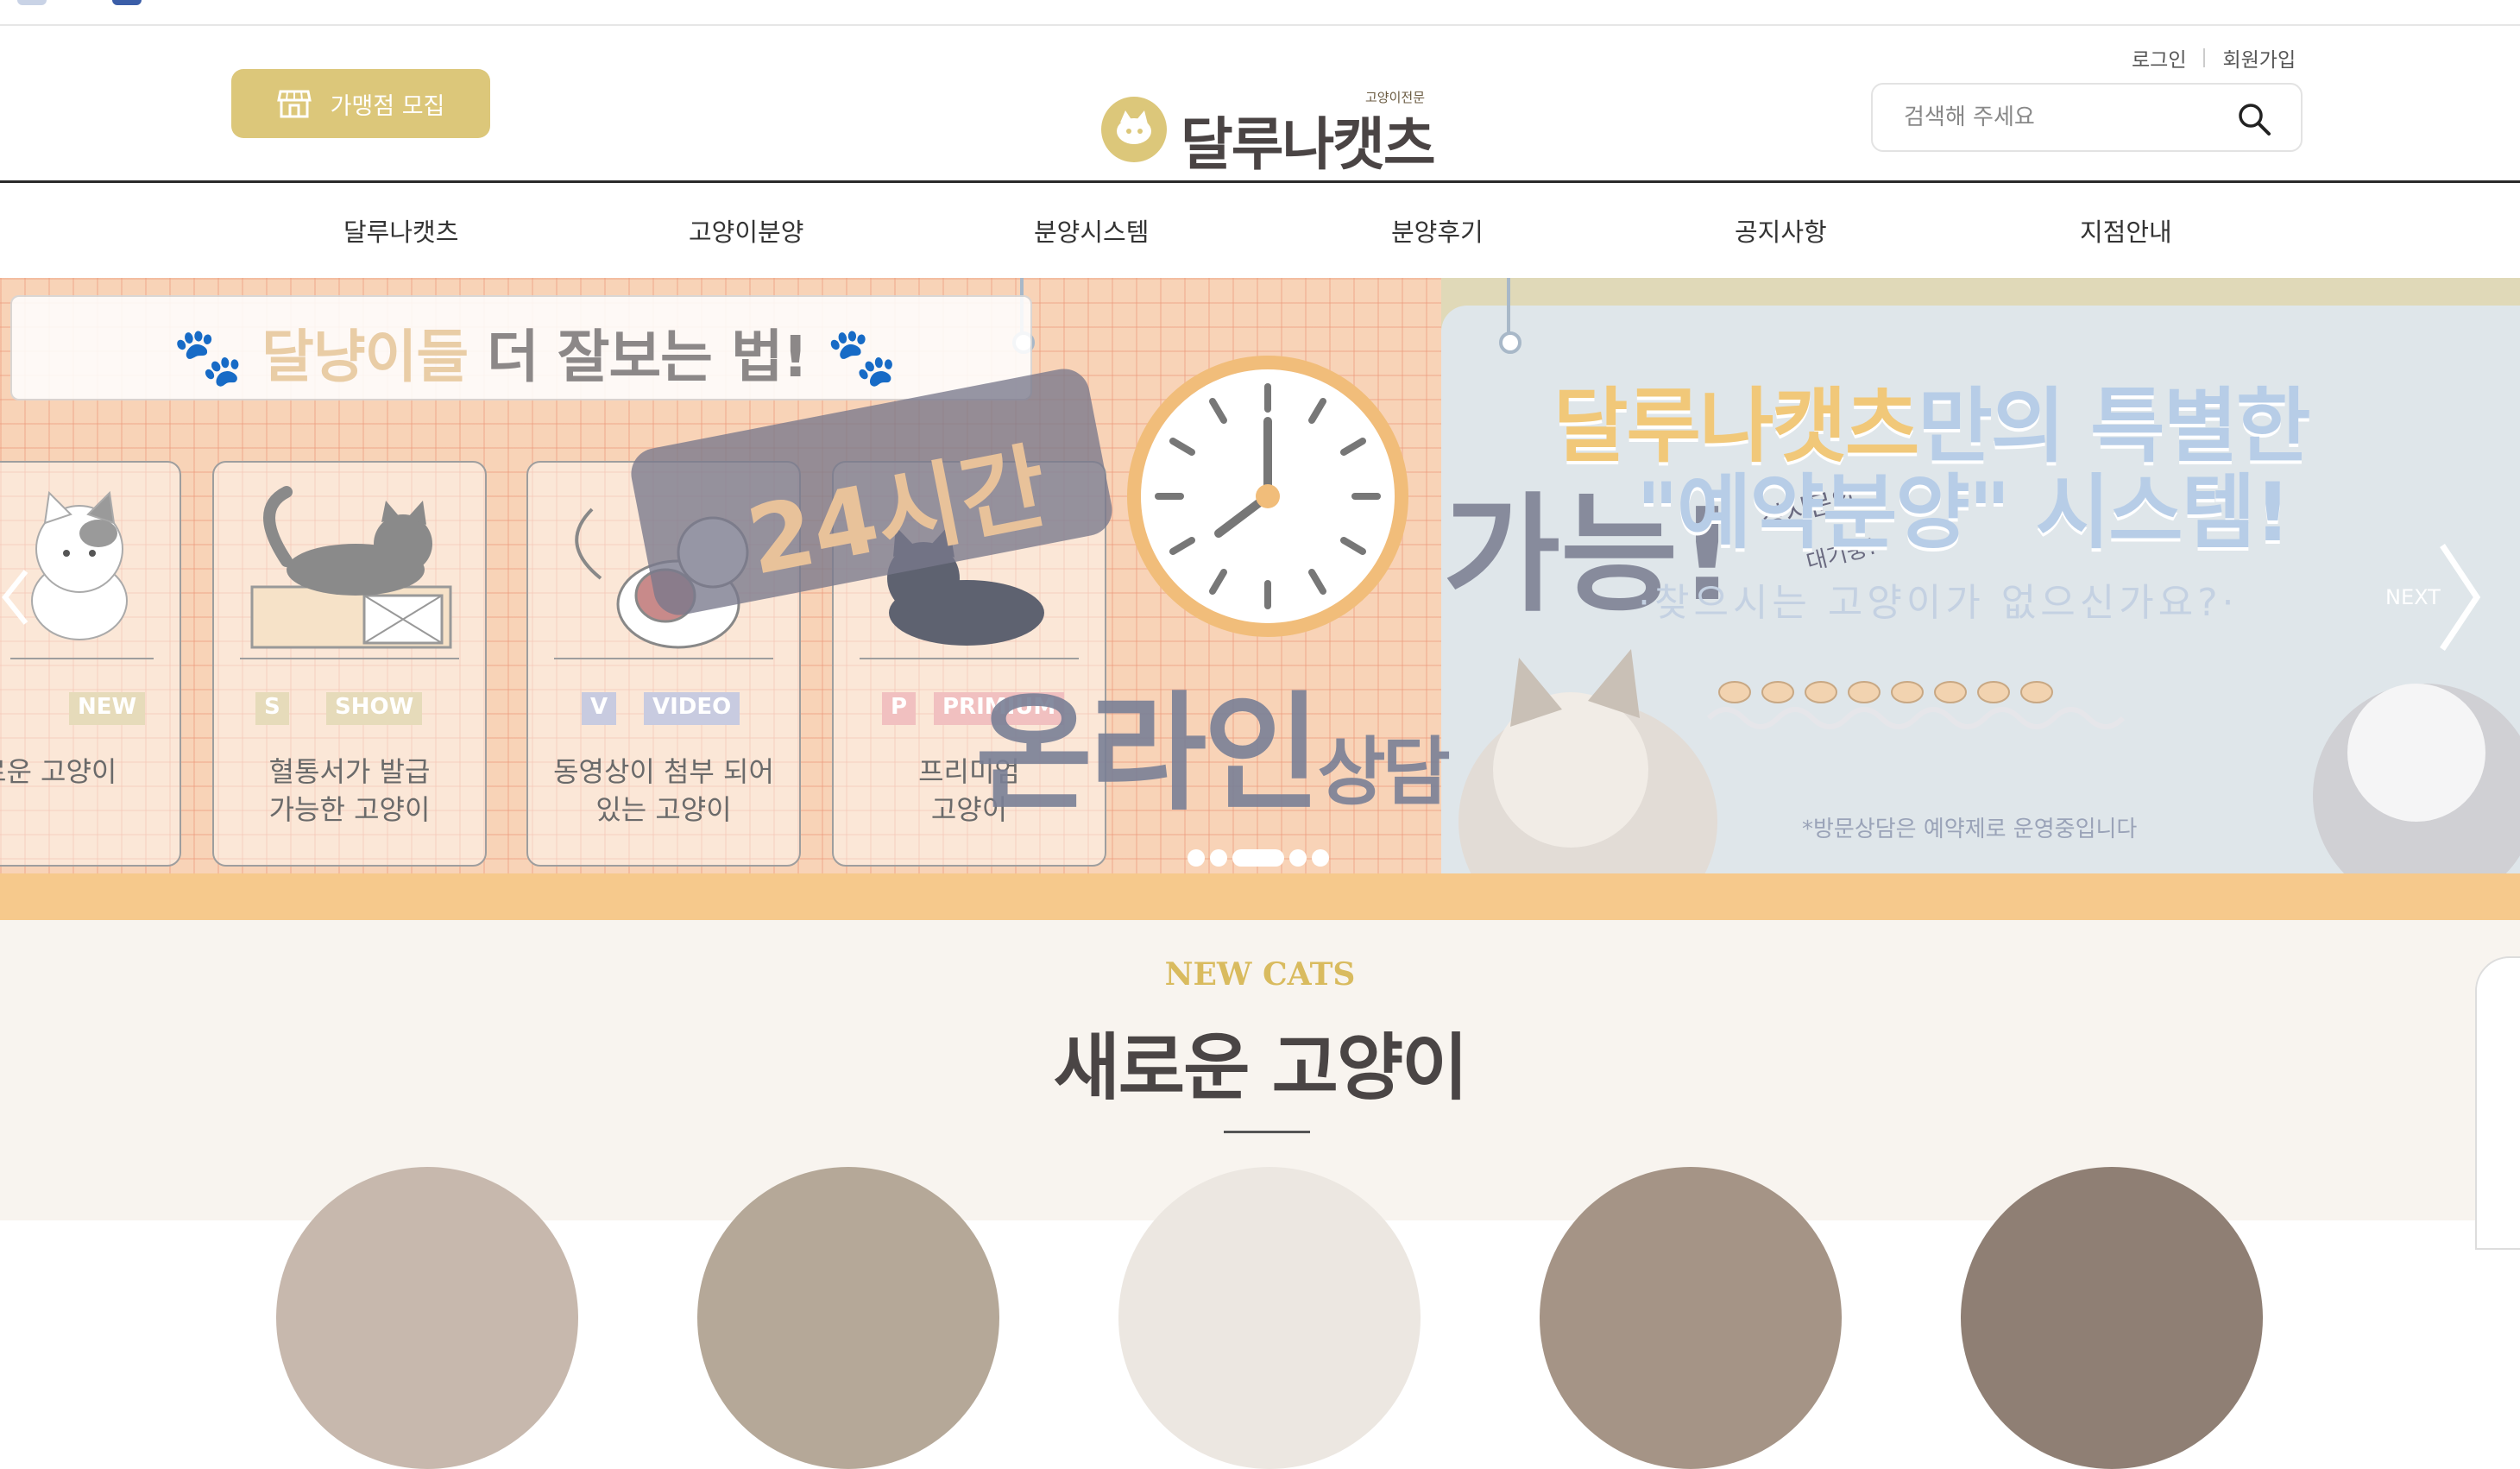  I want to click on divider, so click(2205, 57).